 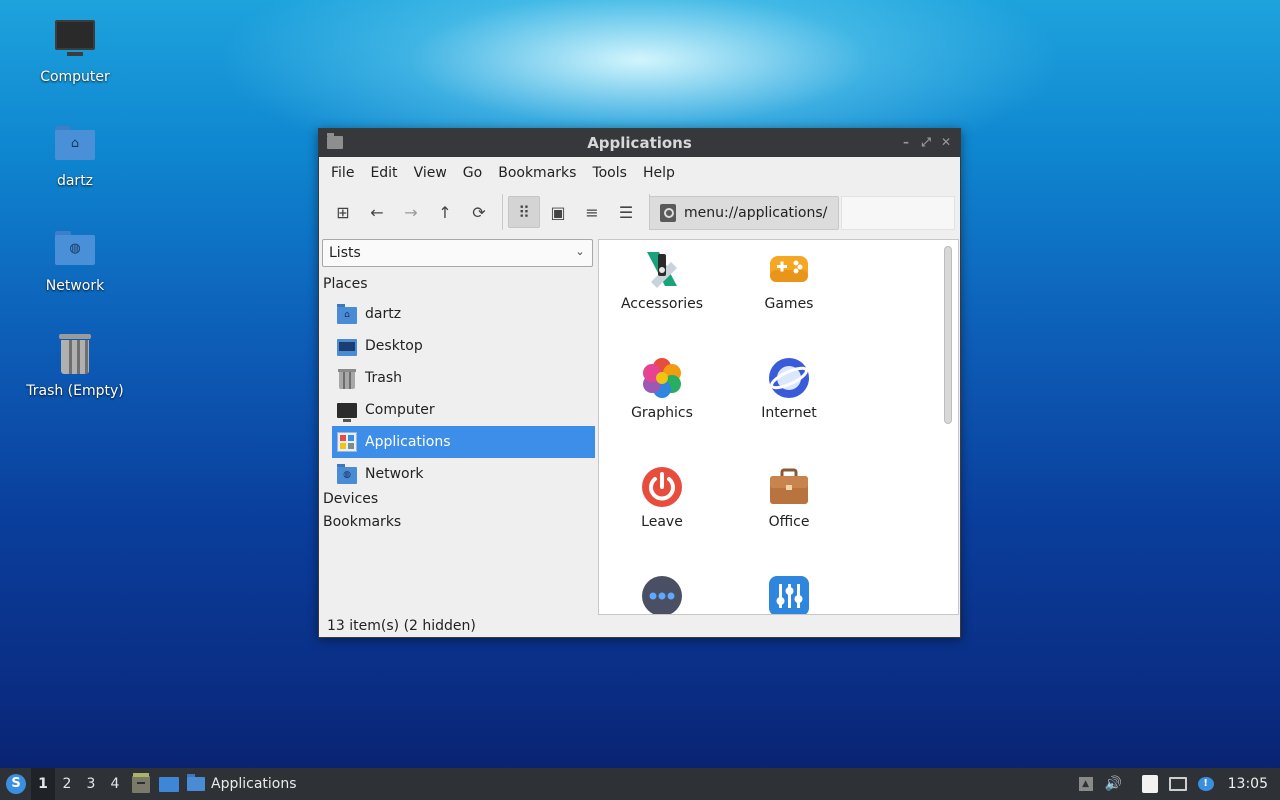 I want to click on briefcase-icon, so click(x=789, y=487).